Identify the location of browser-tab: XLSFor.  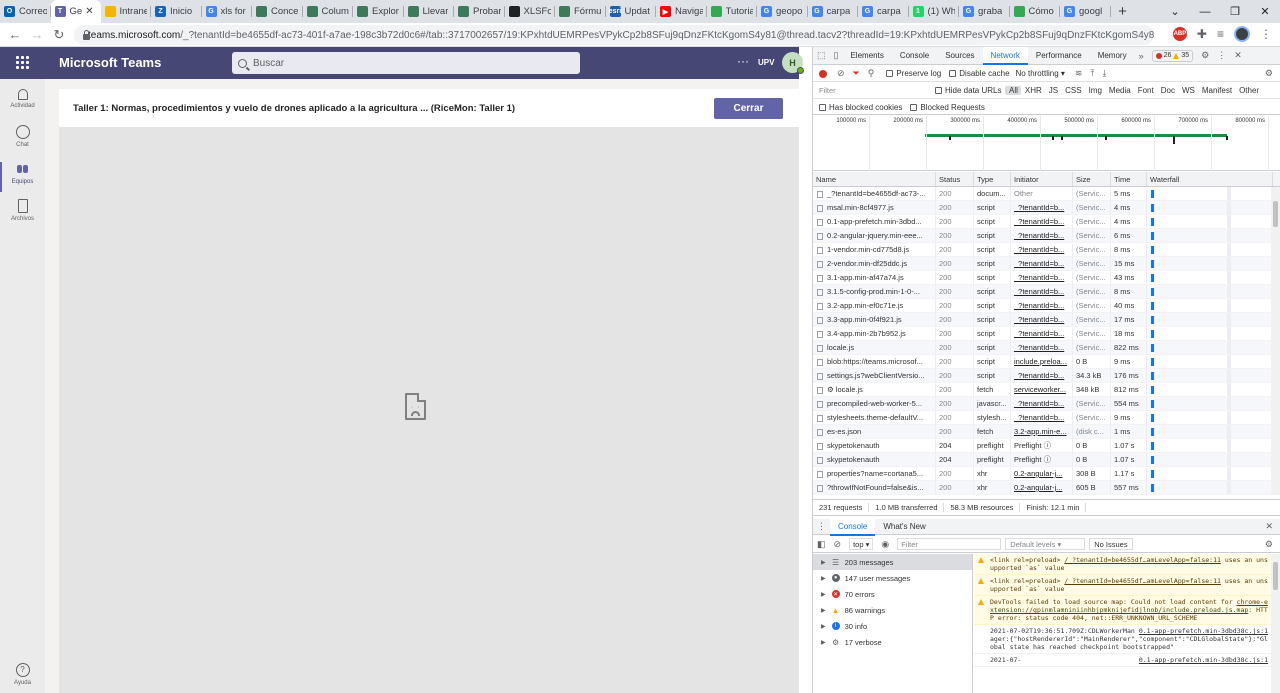
(530, 11).